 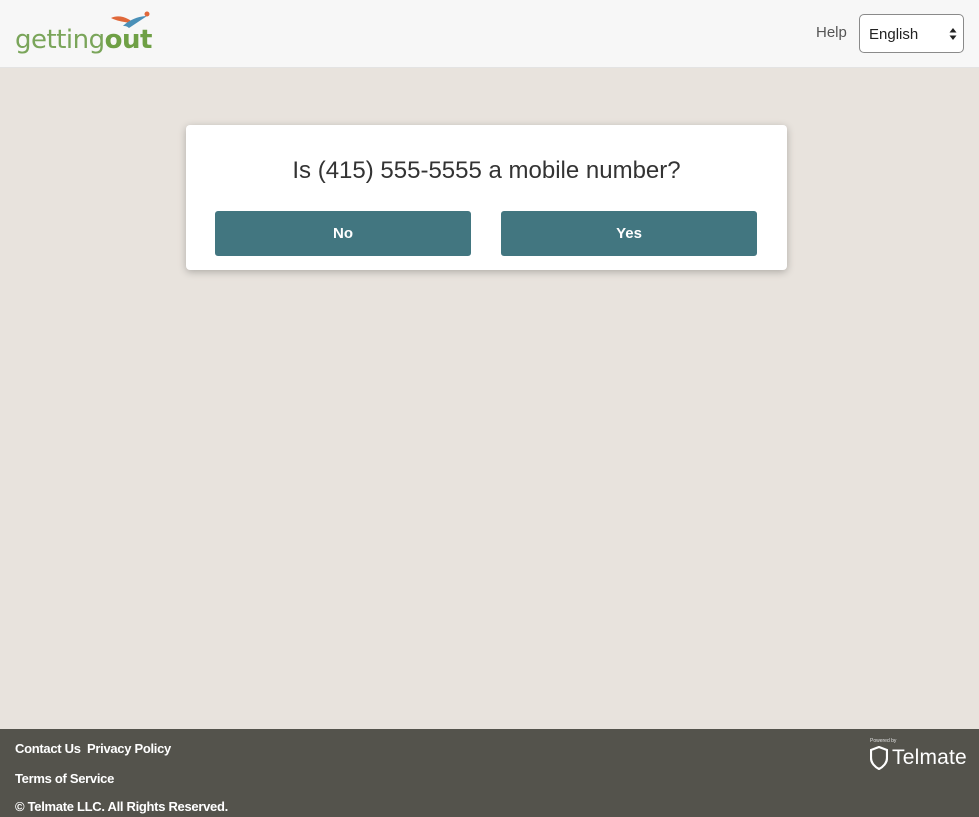 What do you see at coordinates (486, 170) in the screenshot?
I see `dialog-question: Is (415) 555-5555 a mobile number?` at bounding box center [486, 170].